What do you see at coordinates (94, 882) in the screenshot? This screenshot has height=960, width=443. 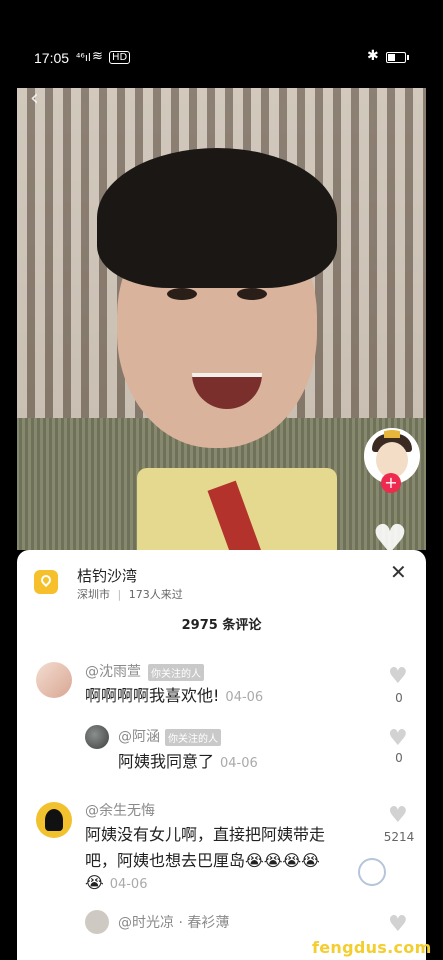 I see `comment-emoji: 😭` at bounding box center [94, 882].